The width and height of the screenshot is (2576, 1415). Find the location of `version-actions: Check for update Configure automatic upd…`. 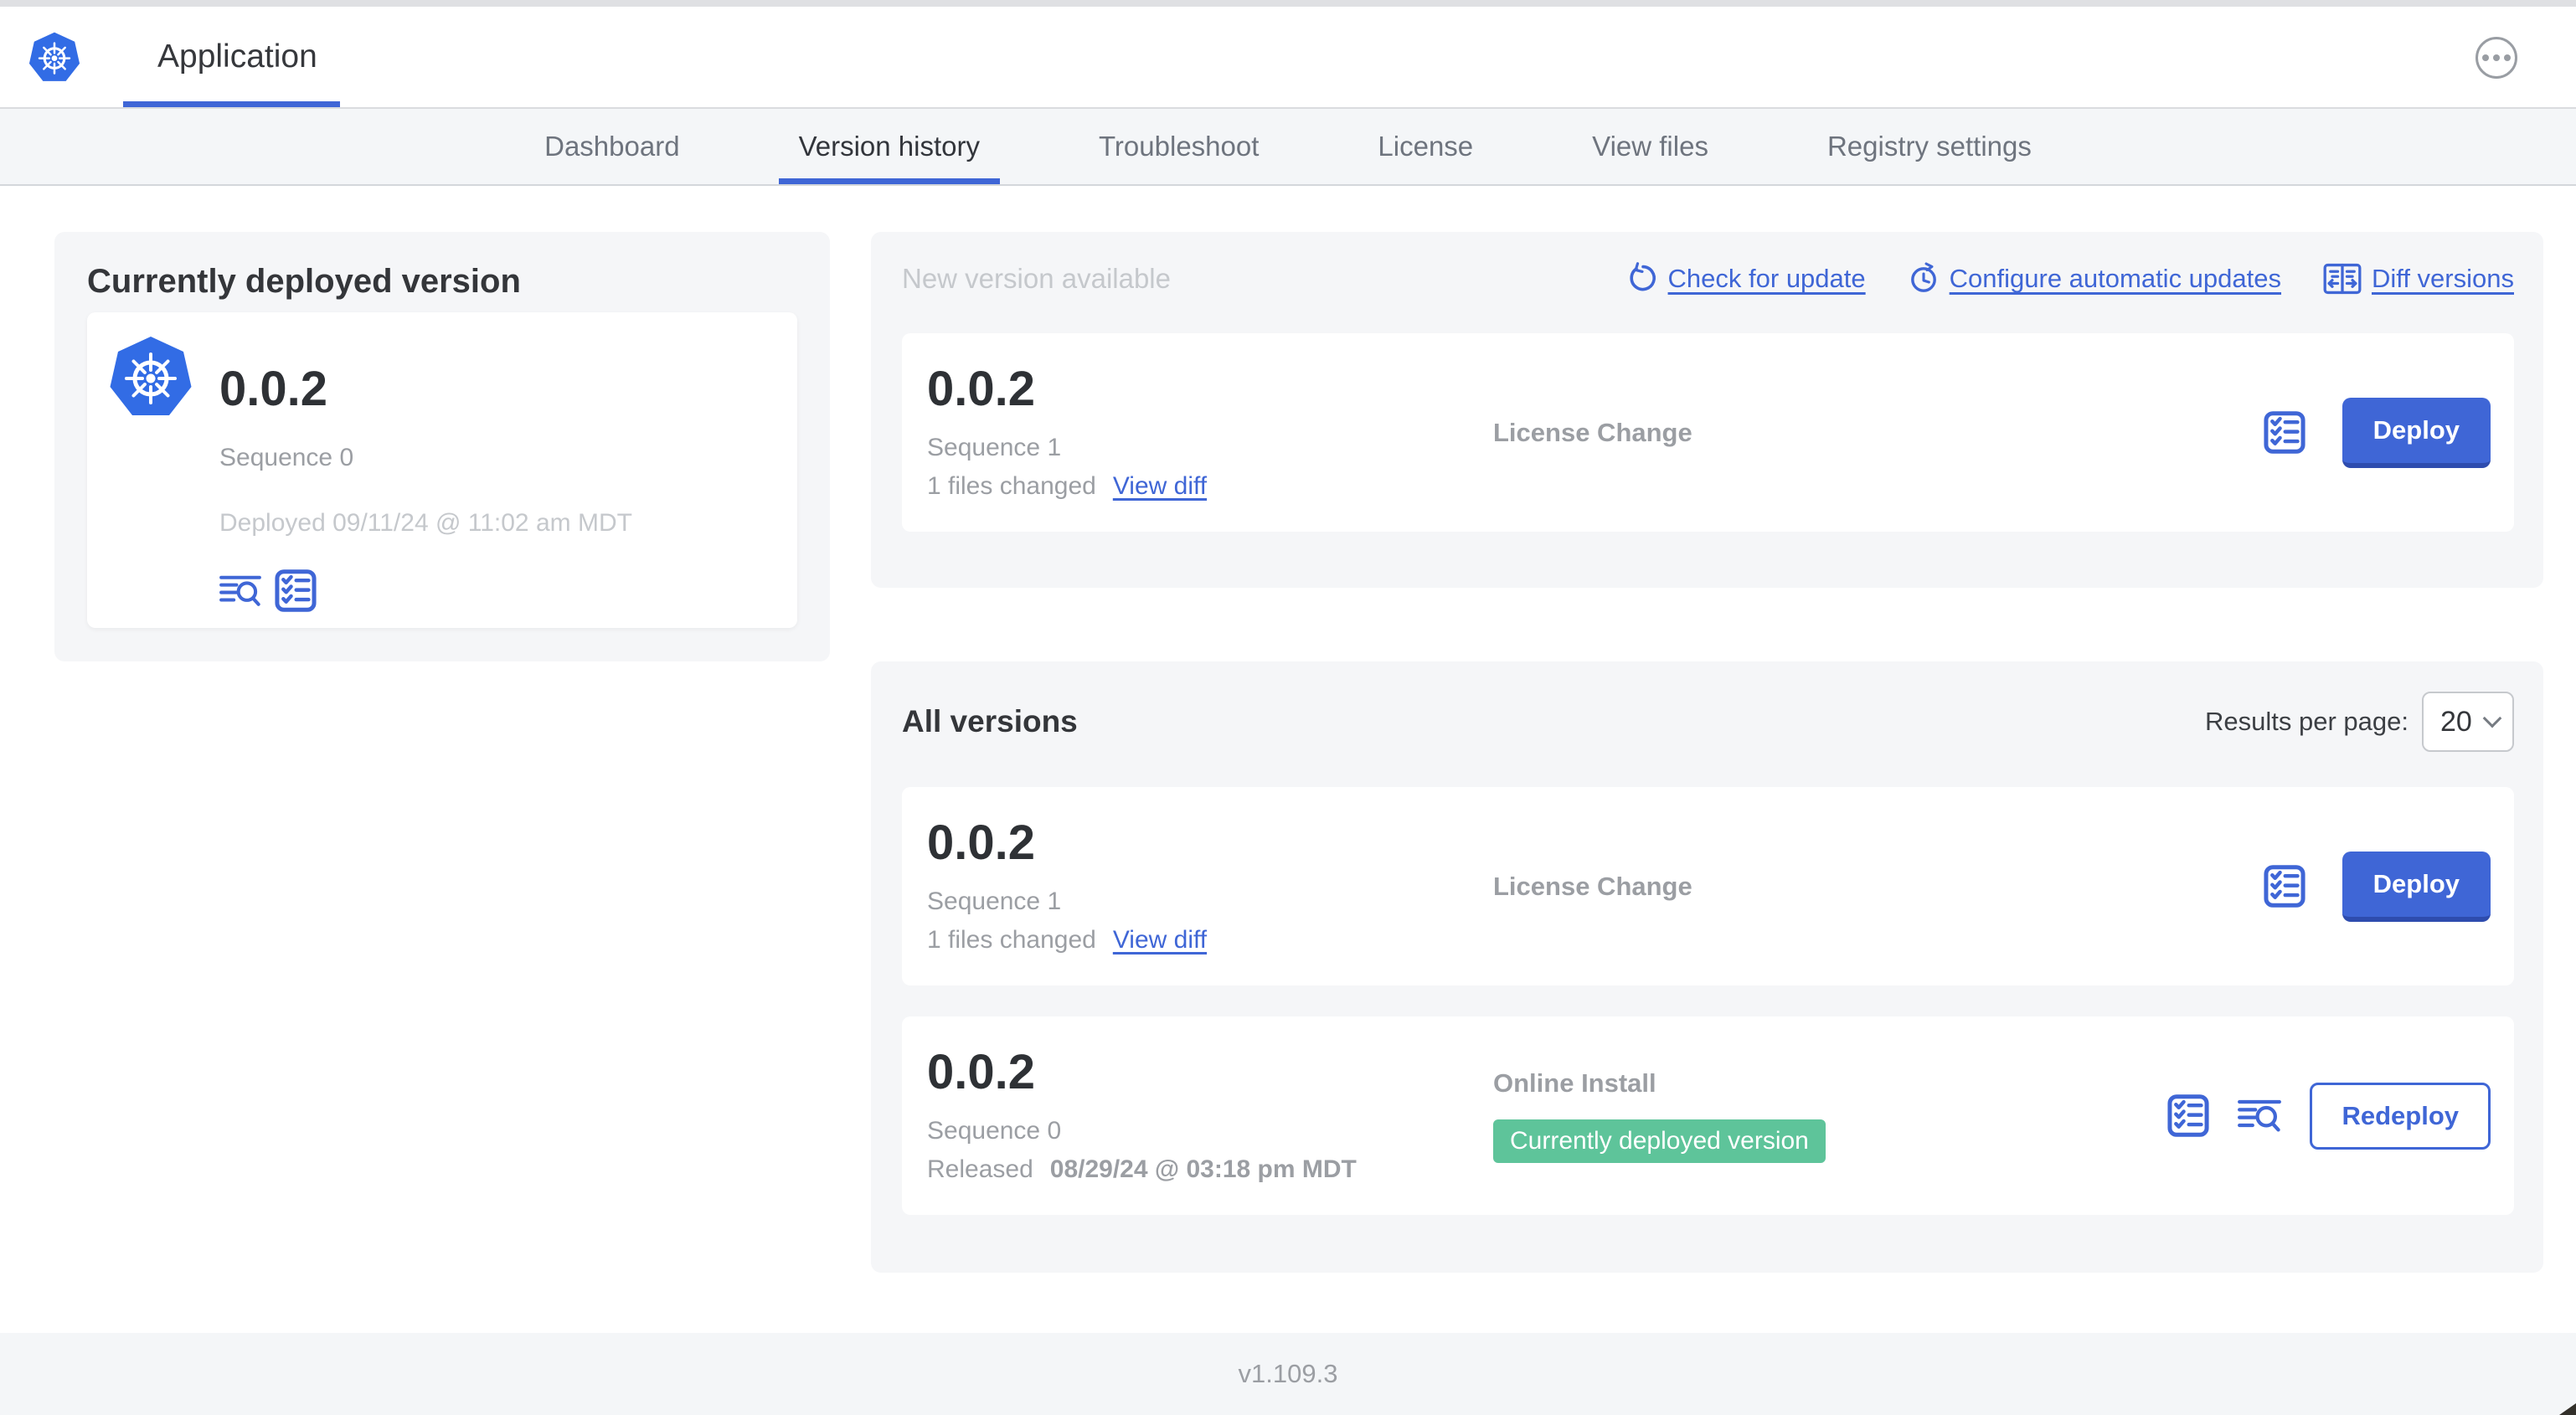

version-actions: Check for update Configure automatic upd… is located at coordinates (2070, 279).